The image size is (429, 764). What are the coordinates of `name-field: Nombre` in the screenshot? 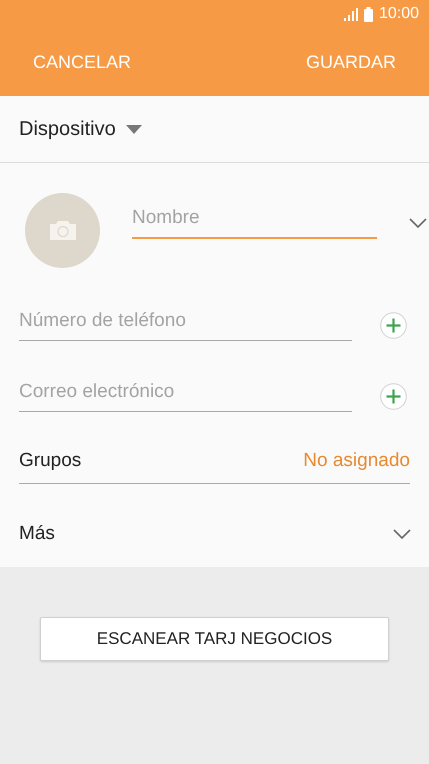 It's located at (254, 222).